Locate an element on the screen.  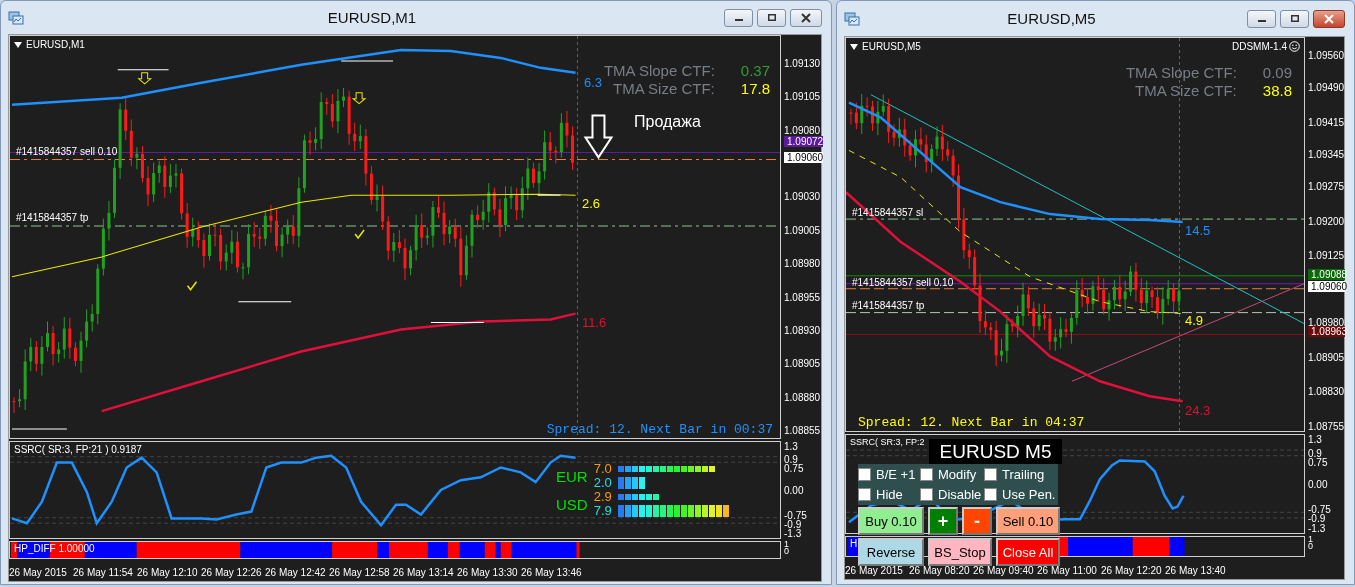
time-tick: 26 May 13:14 is located at coordinates (424, 573).